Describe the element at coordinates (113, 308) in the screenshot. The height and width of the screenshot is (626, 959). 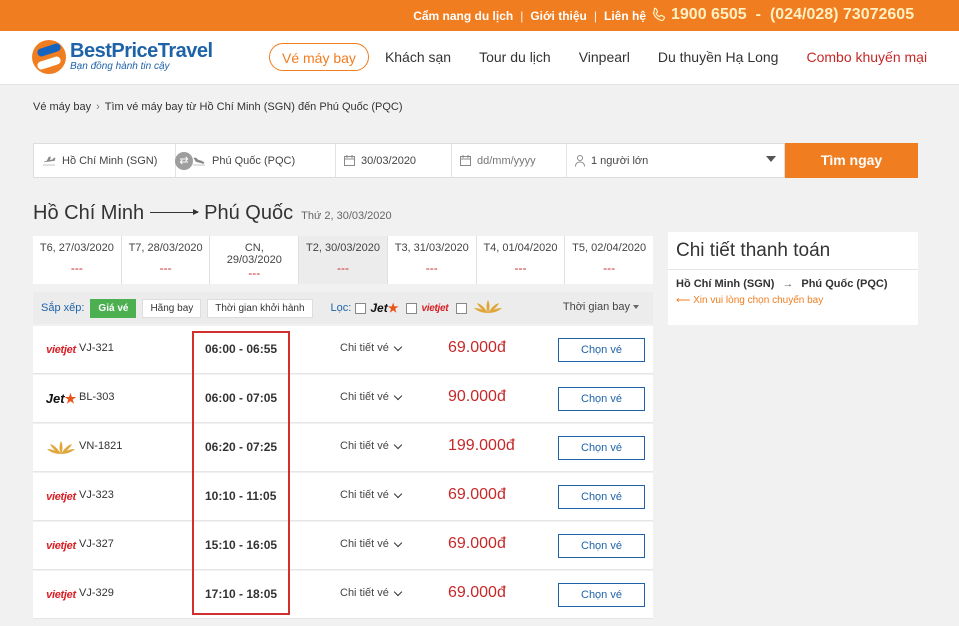
I see `sort-by-price-button: Giá vé` at that location.